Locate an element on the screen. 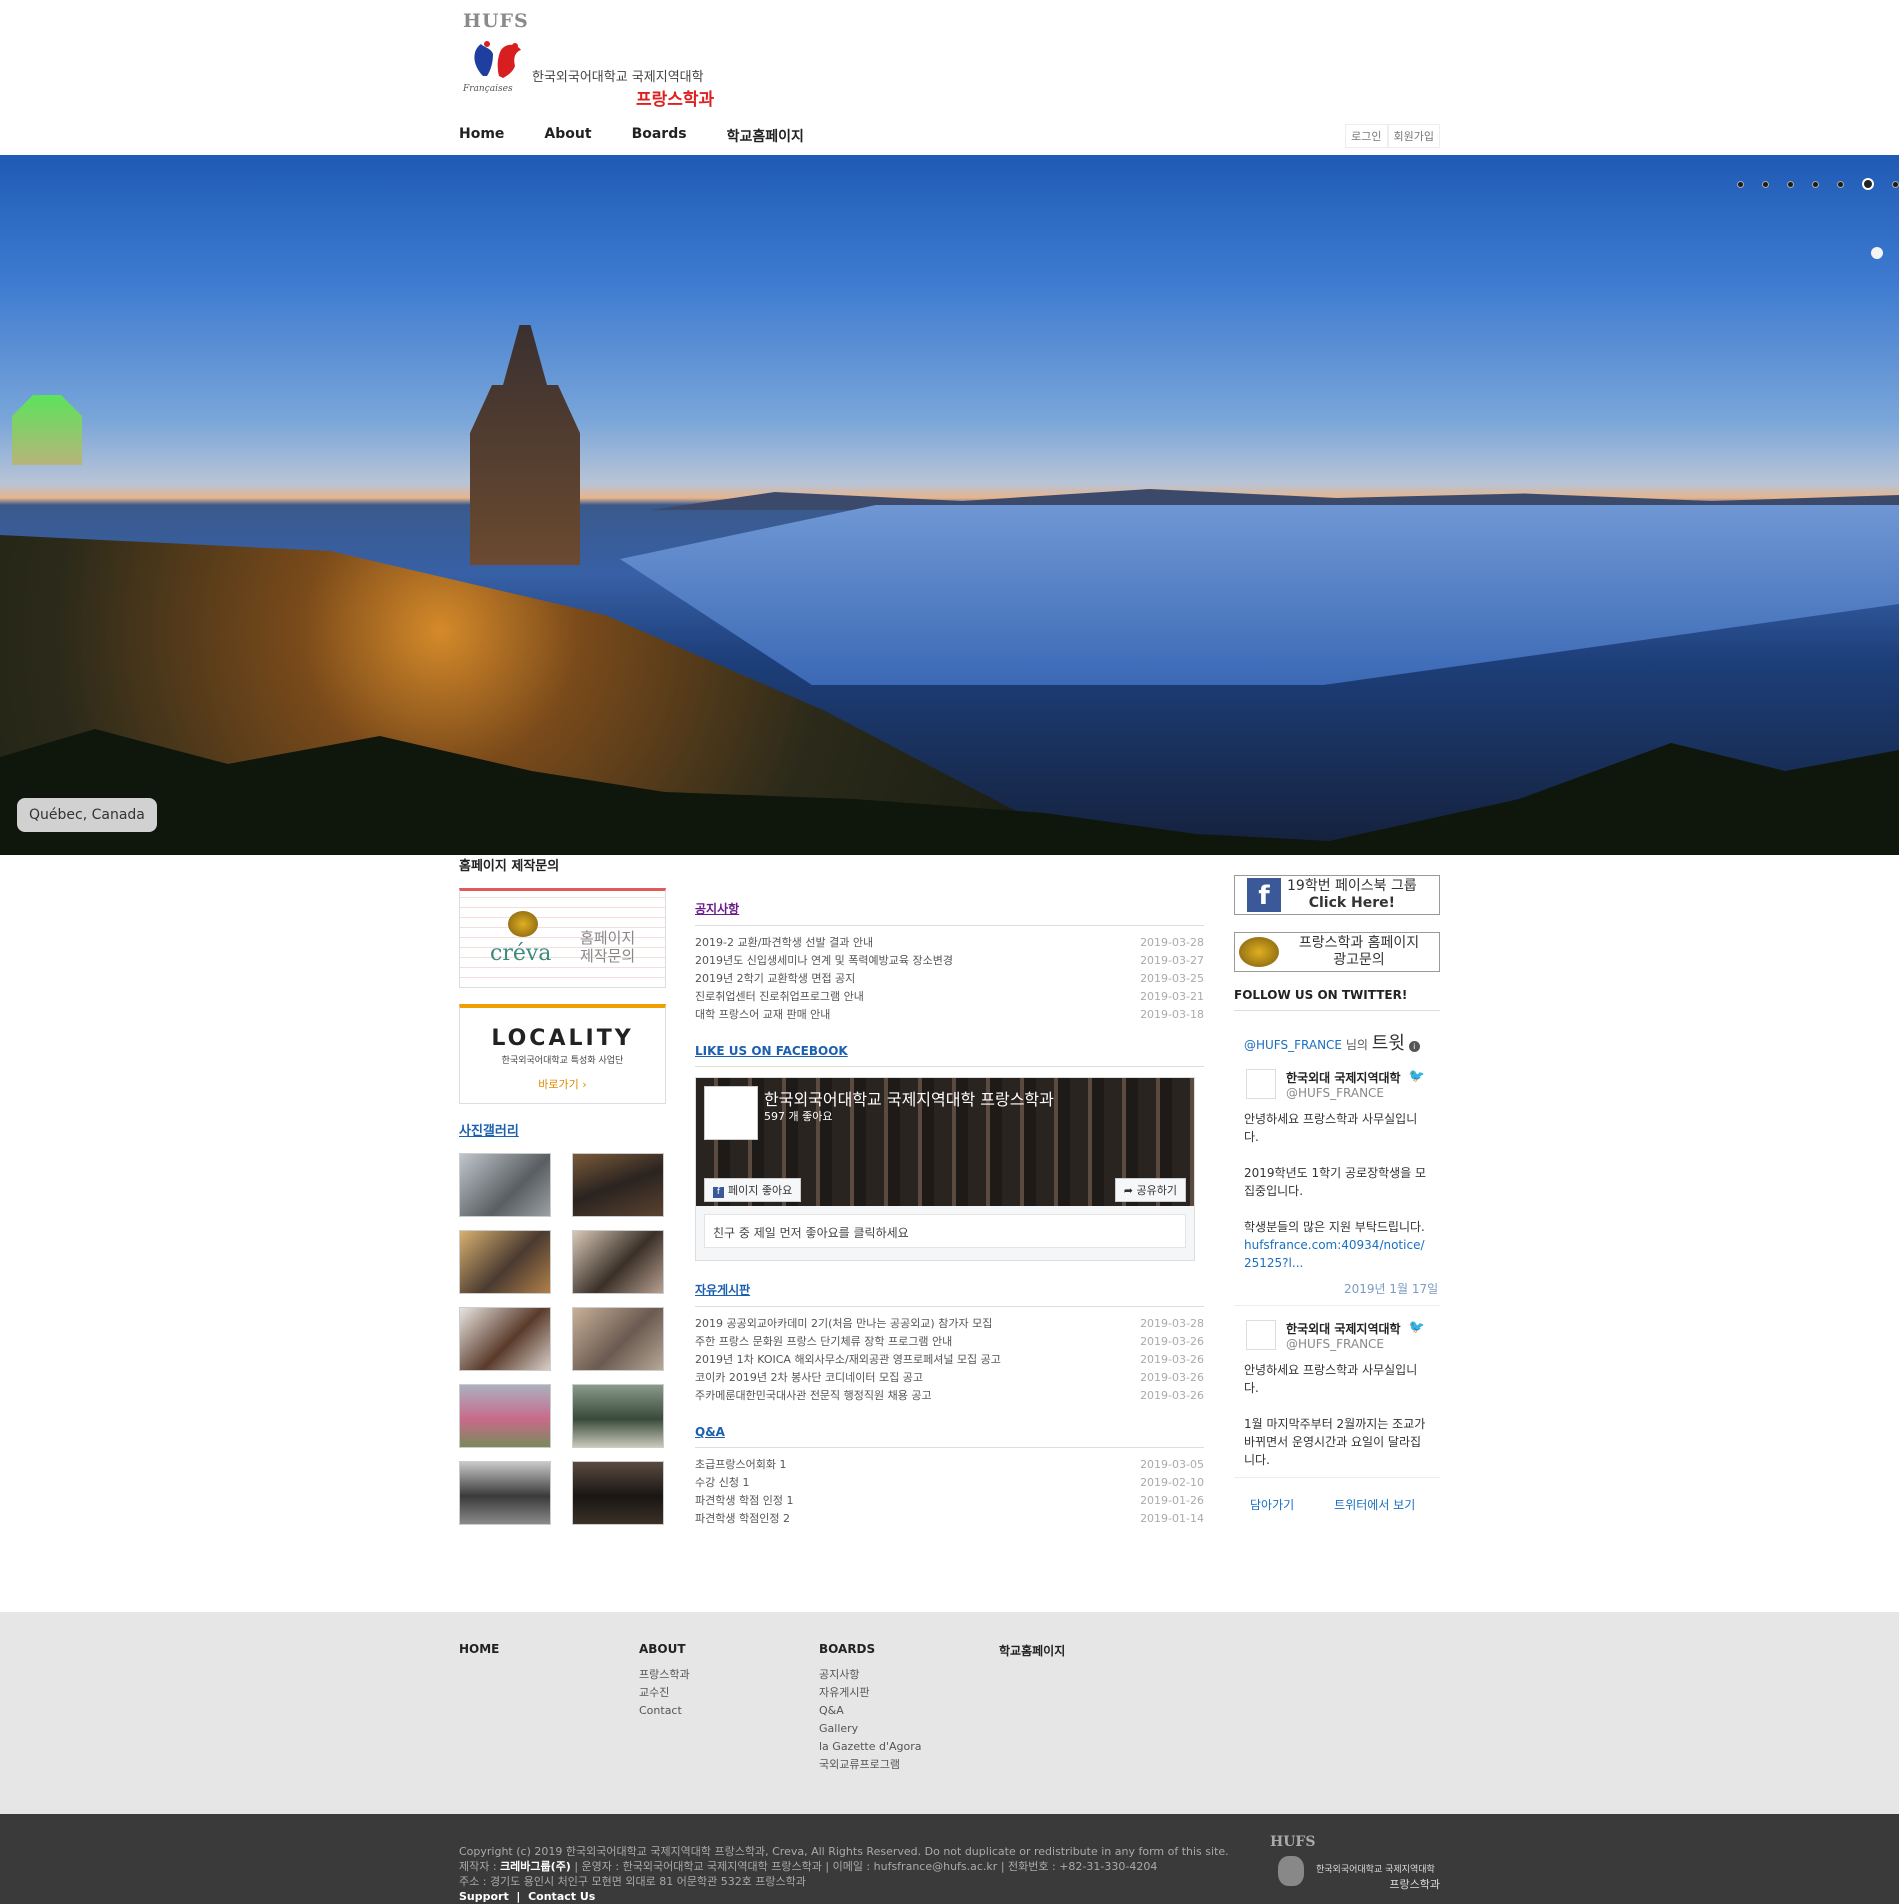 Image resolution: width=1899 pixels, height=1904 pixels. facebook-group-banner: f 19학번 페이스북 그룹 Click Here! is located at coordinates (1337, 895).